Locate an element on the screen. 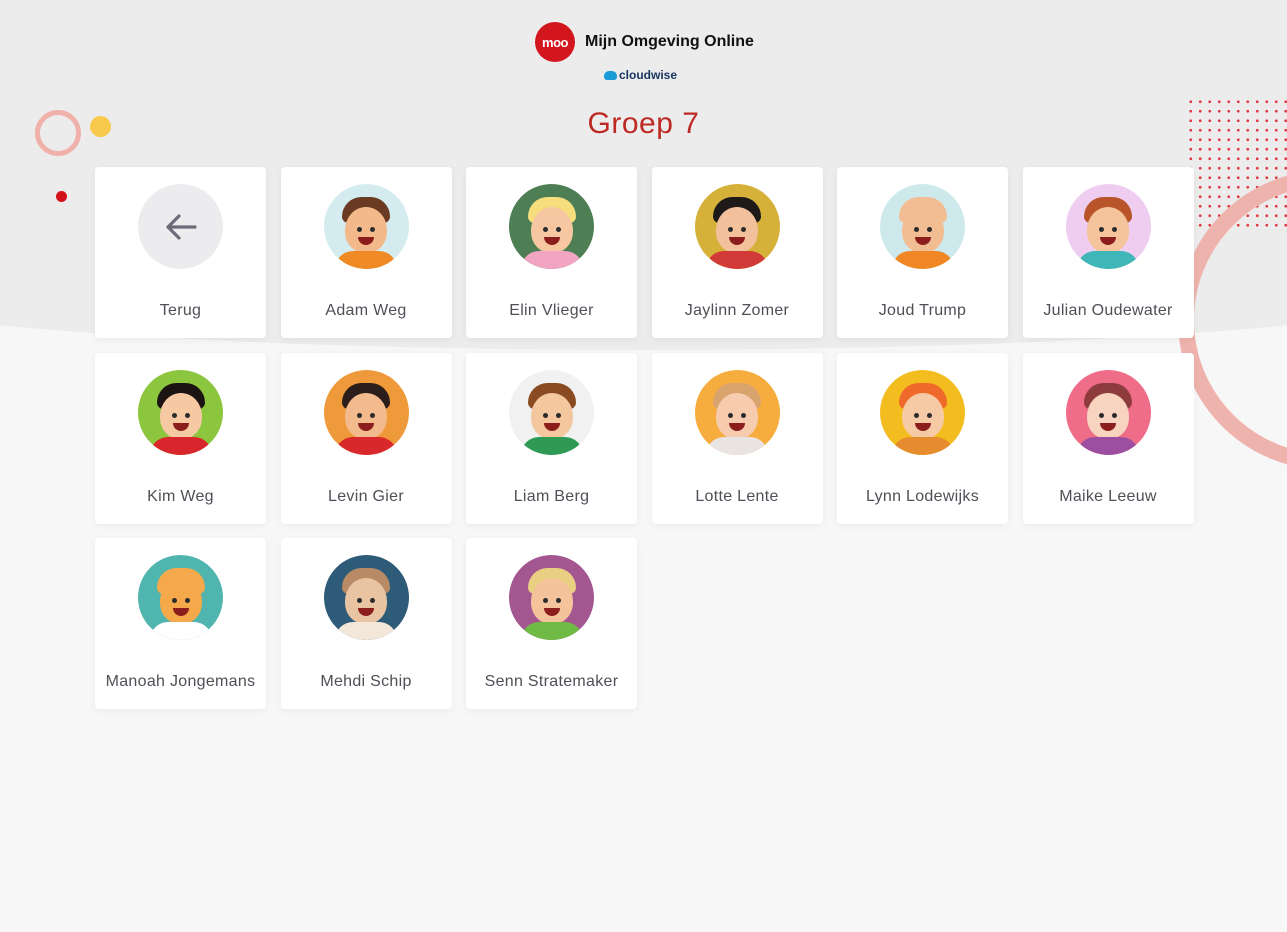 This screenshot has height=932, width=1287. student-tile: Lotte Lente is located at coordinates (737, 438).